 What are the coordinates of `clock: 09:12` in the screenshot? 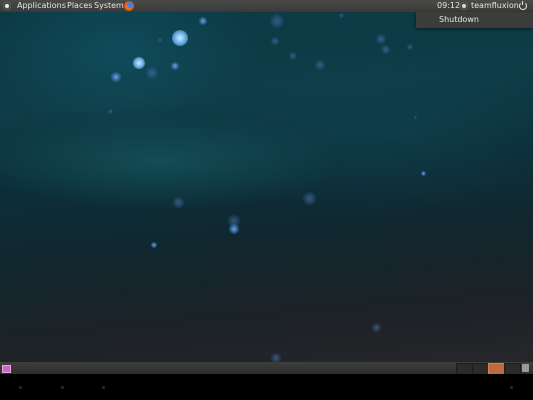 It's located at (448, 6).